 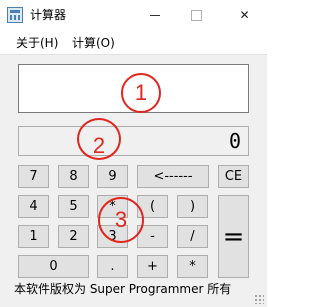 I want to click on annotation-marker-1: 1, so click(x=141, y=93).